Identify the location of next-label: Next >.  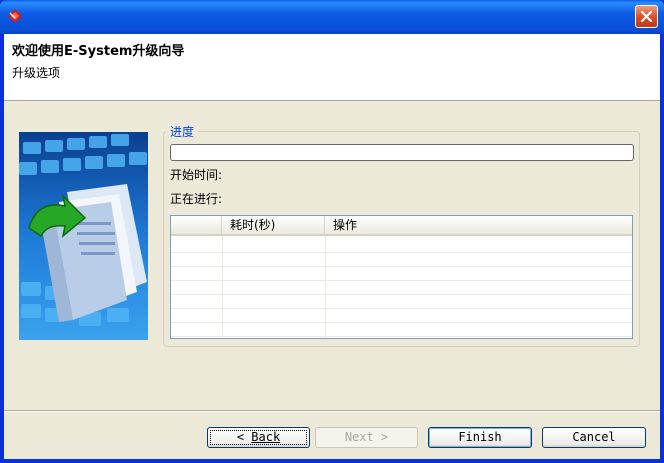
(366, 437).